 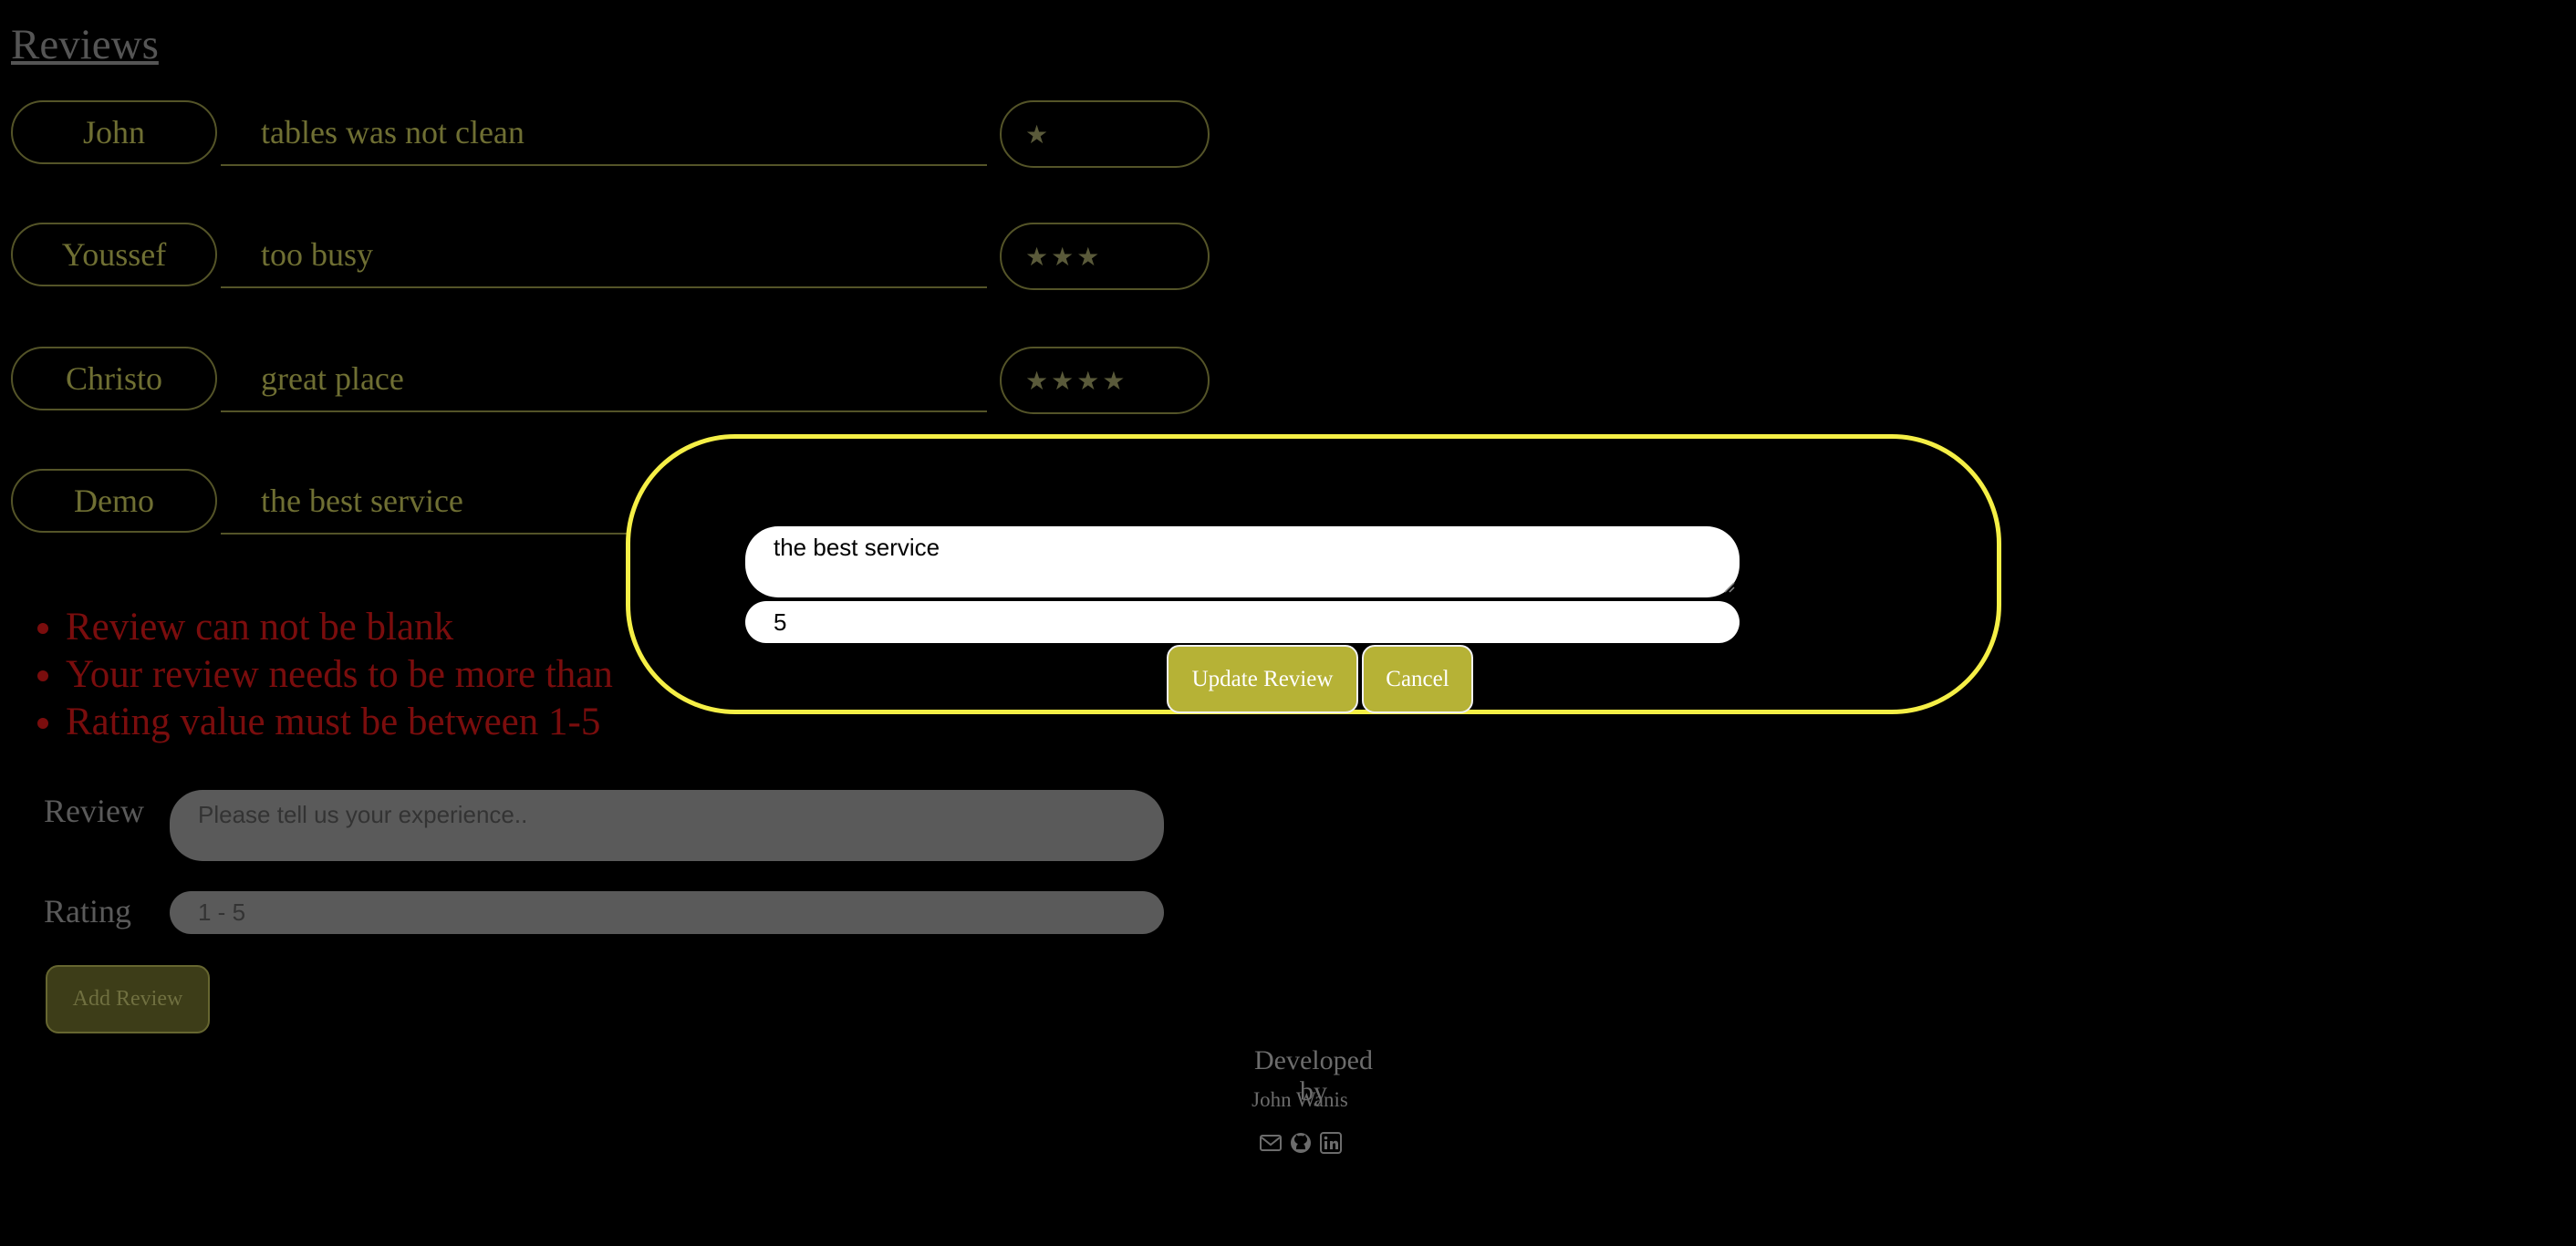 What do you see at coordinates (1728, 586) in the screenshot?
I see `resize-handle-icon` at bounding box center [1728, 586].